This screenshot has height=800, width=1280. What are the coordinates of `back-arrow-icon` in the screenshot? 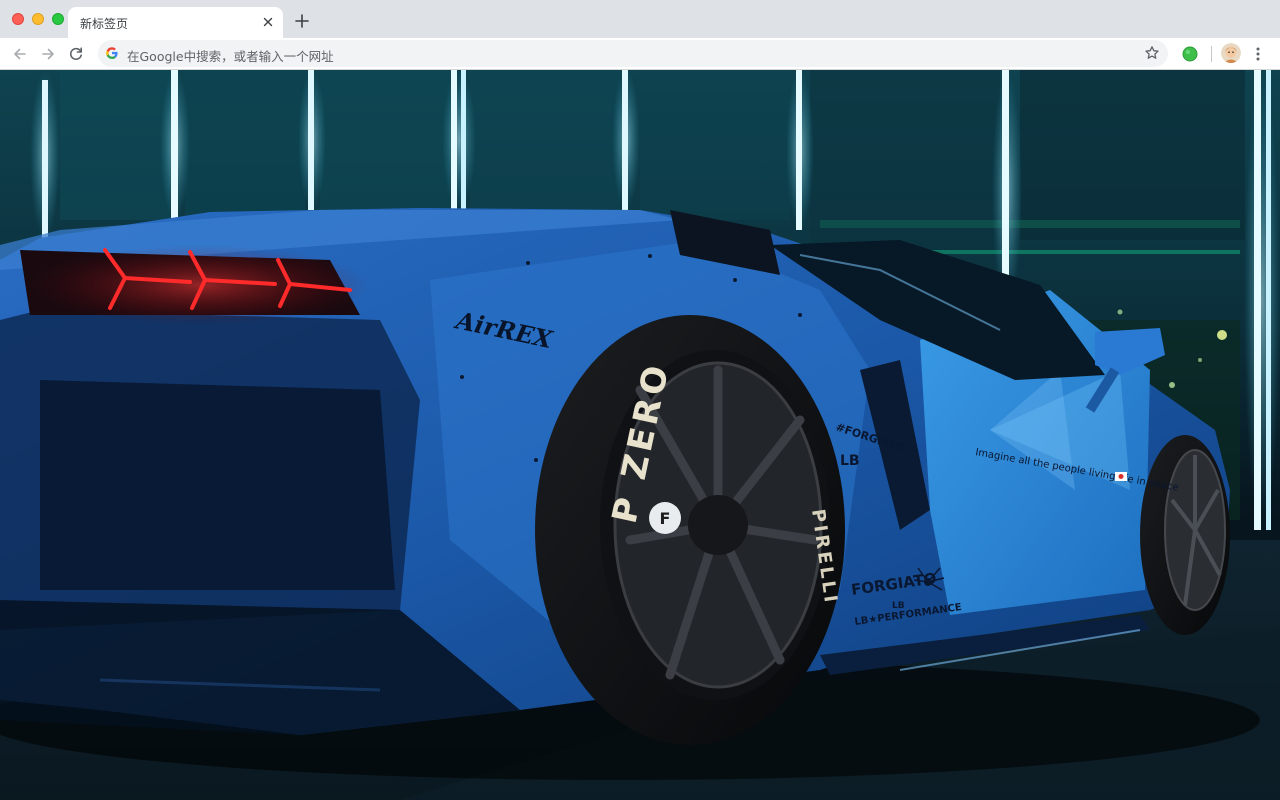 It's located at (20, 54).